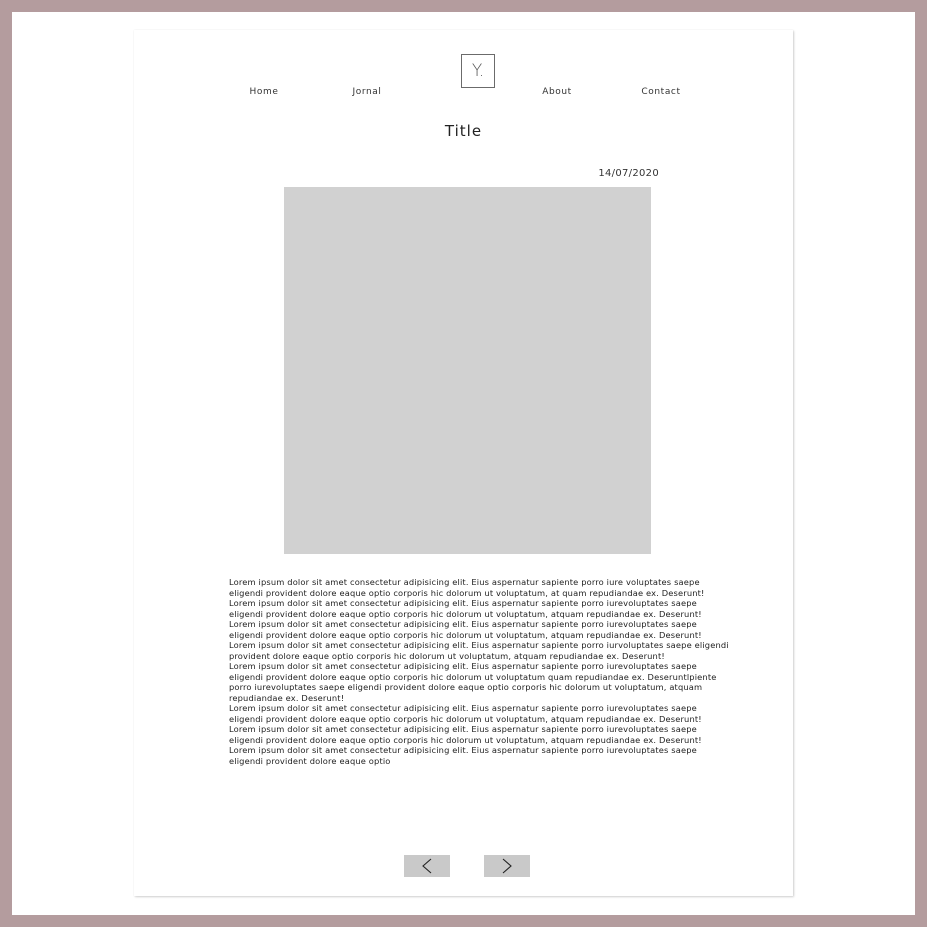  I want to click on previous-button, so click(427, 866).